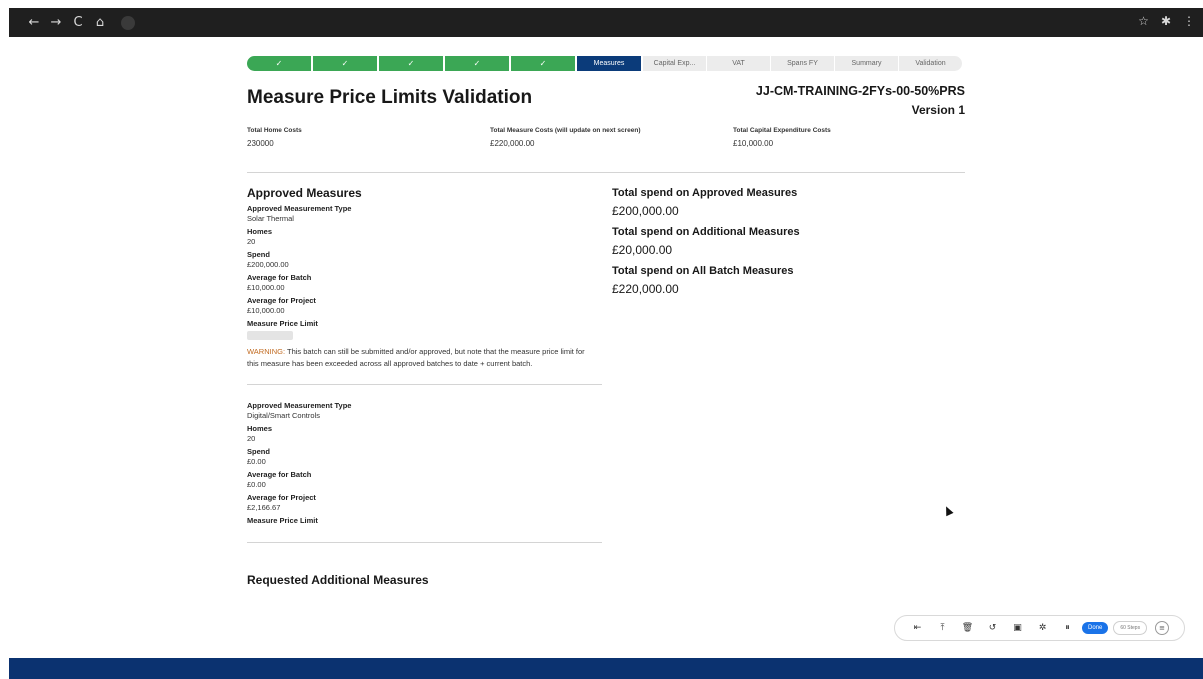 This screenshot has height=679, width=1203. I want to click on spend-value: £0.00, so click(256, 461).